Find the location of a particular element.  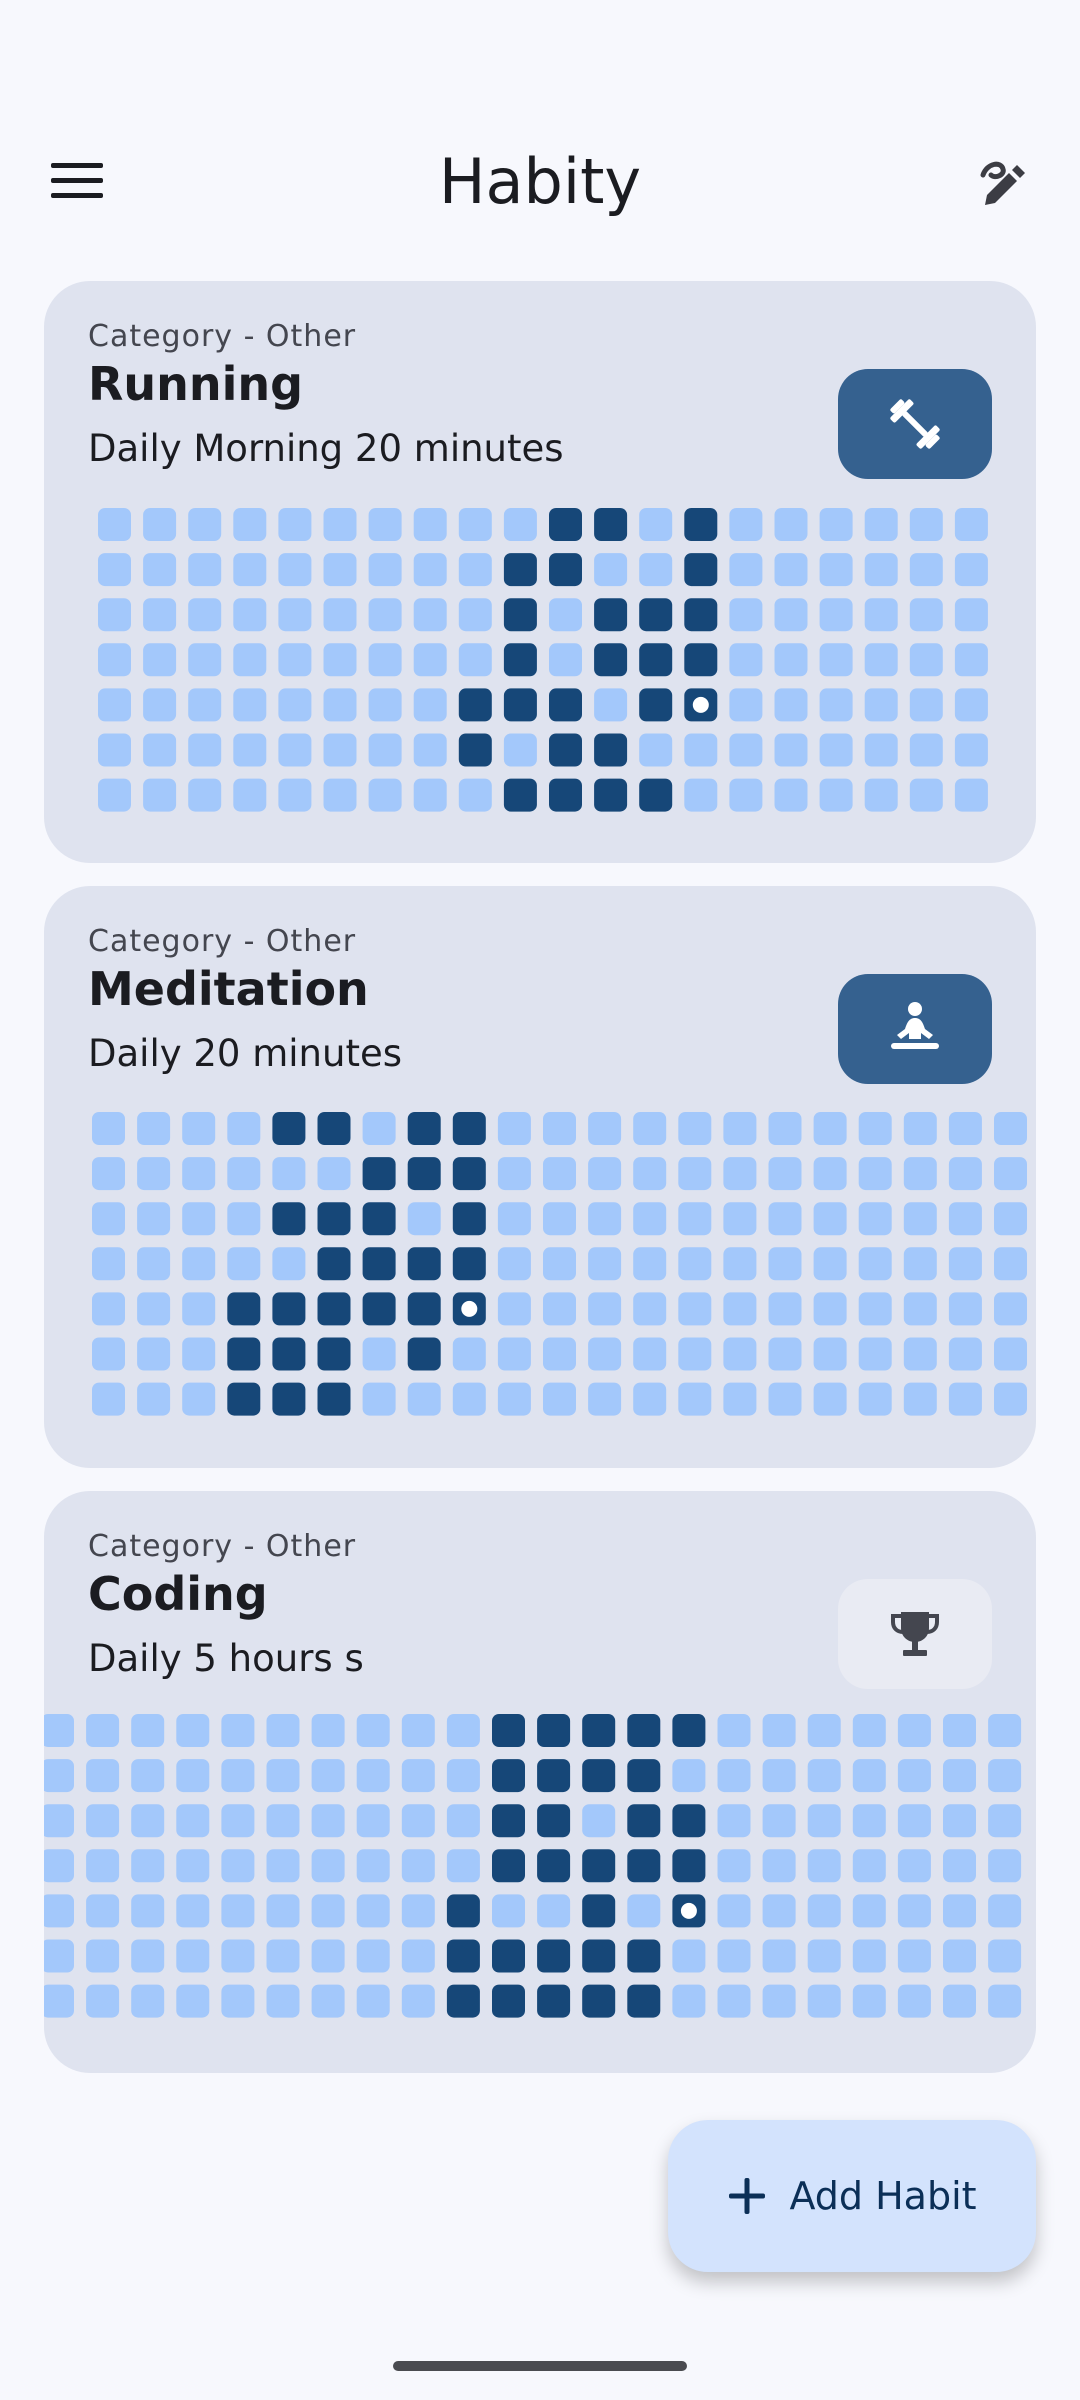

habit-heatmap-grid is located at coordinates (559, 1264).